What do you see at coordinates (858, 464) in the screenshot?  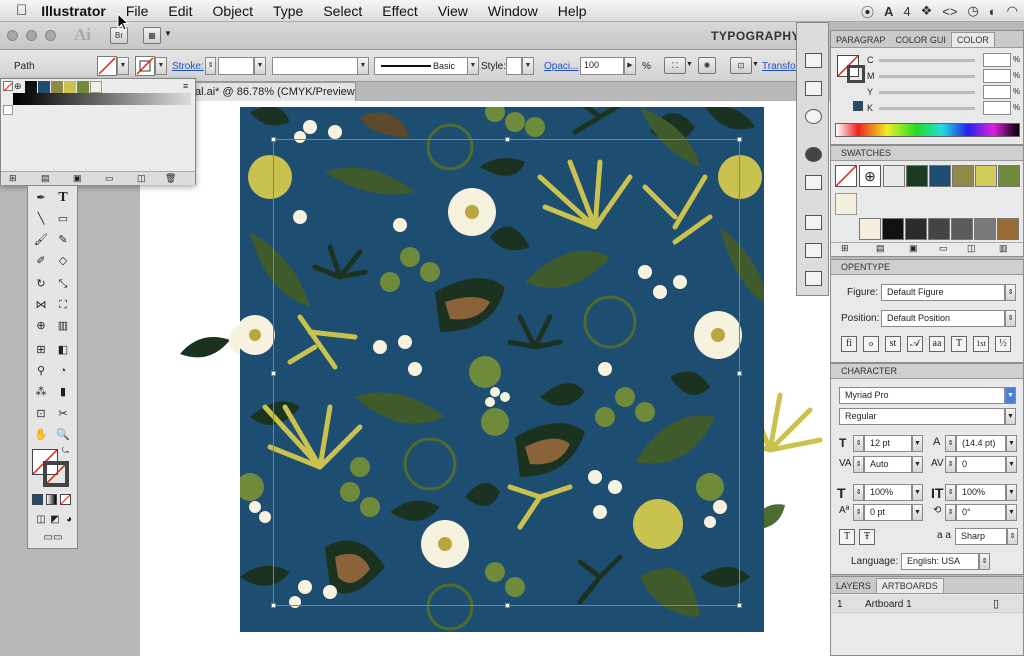 I see `kerning-stepper: ⇕` at bounding box center [858, 464].